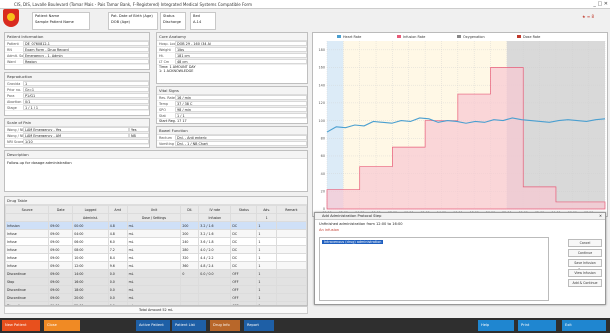  I want to click on core-anatomy-label: Weight, so click(165, 49).